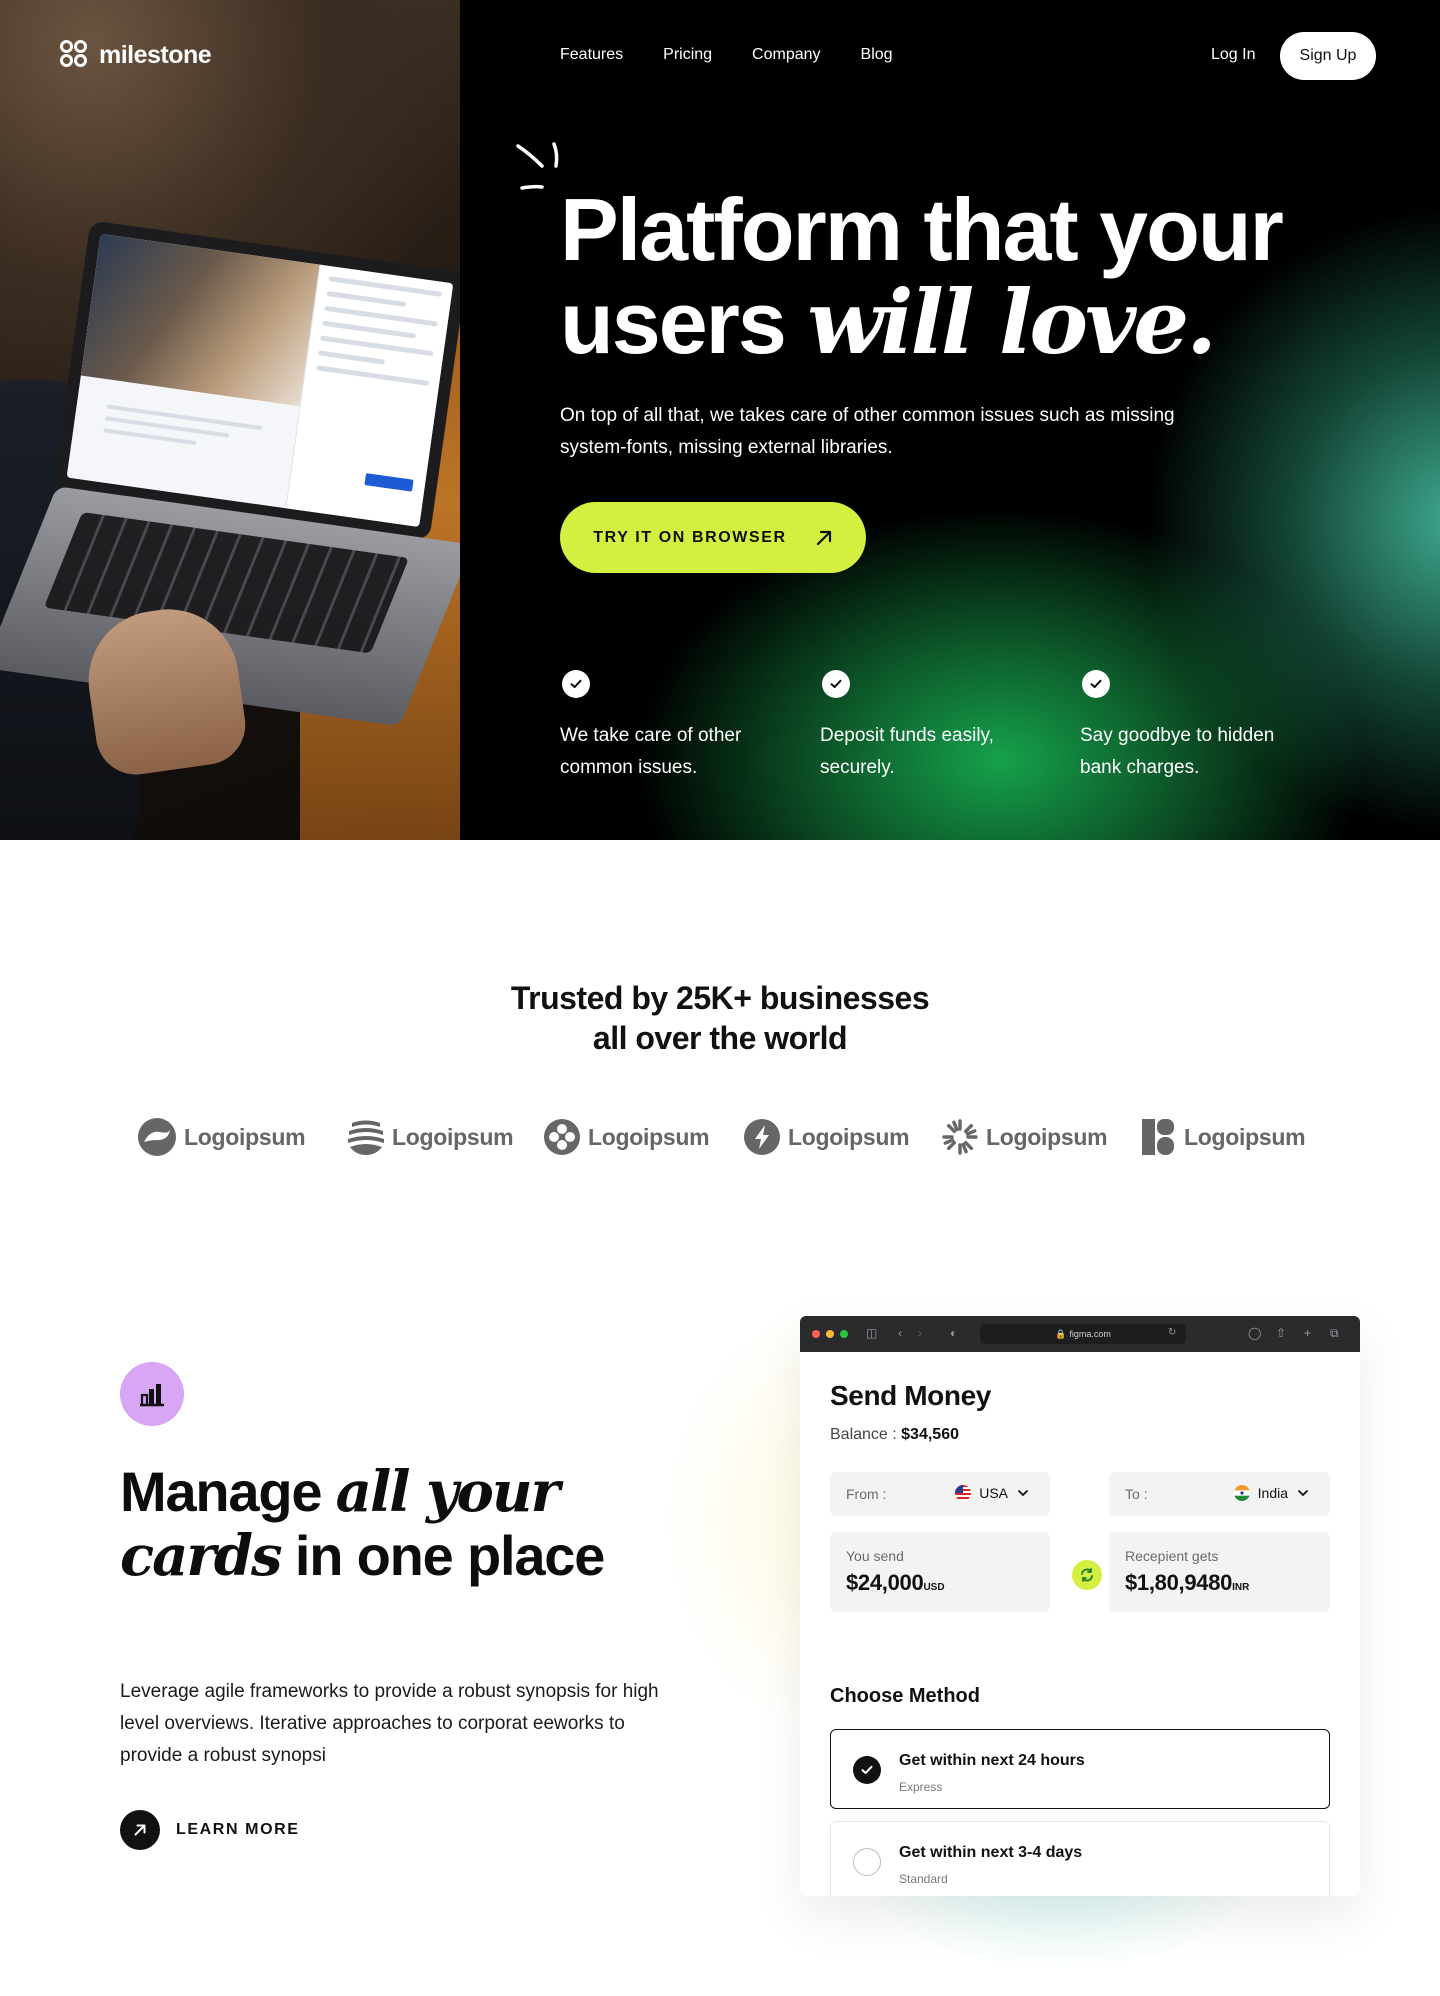  What do you see at coordinates (1061, 1333) in the screenshot?
I see `lock-icon: 🔒` at bounding box center [1061, 1333].